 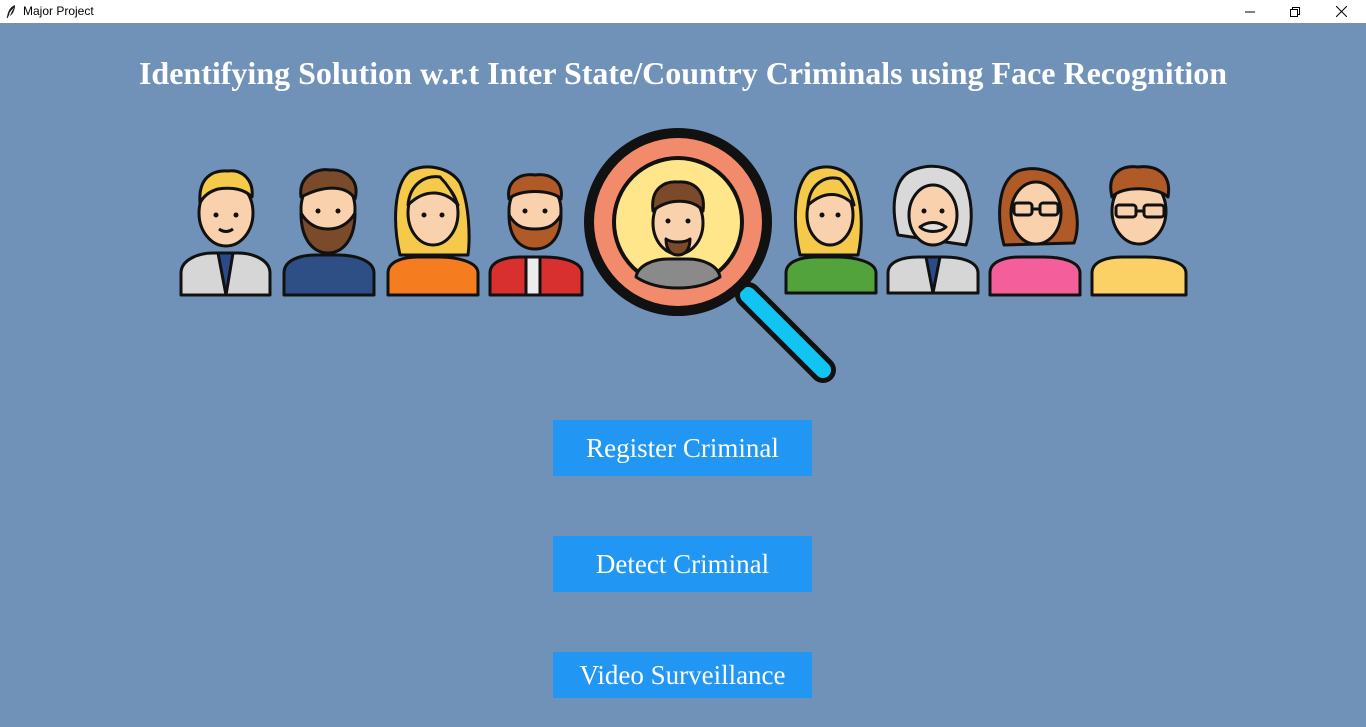 I want to click on video-surveillance-button: Video Surveillance, so click(x=682, y=675).